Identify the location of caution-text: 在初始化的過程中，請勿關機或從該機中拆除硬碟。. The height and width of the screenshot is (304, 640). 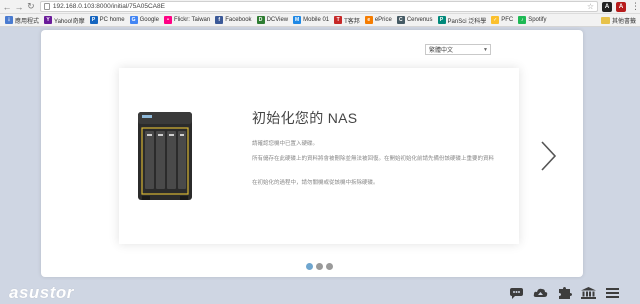
(315, 183).